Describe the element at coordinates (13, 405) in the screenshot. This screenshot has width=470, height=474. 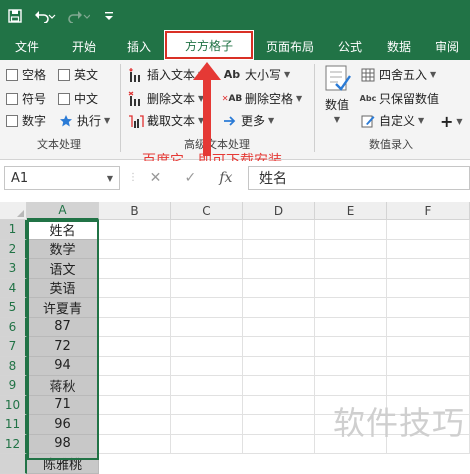
I see `row-header-10: 10` at that location.